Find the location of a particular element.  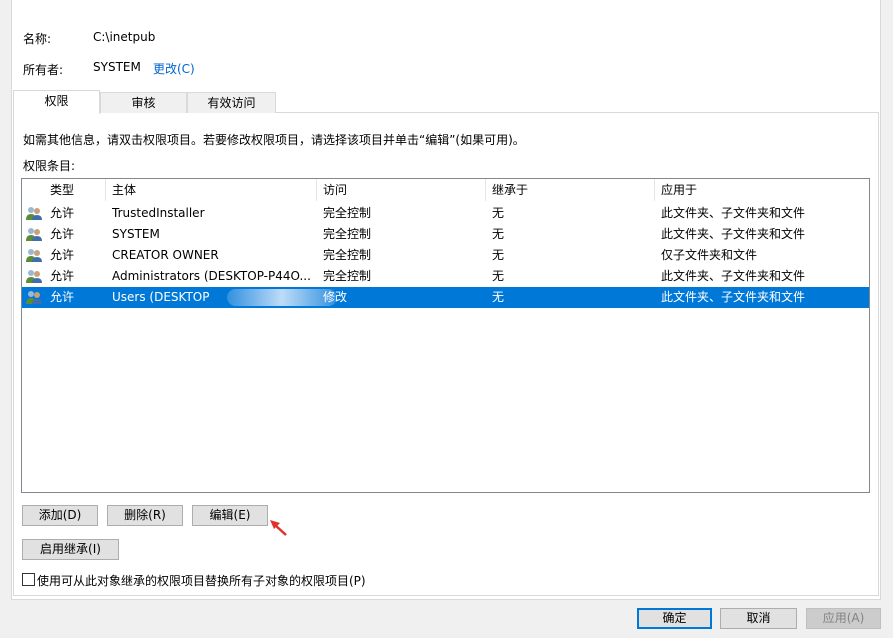

entries-label: 权限条目: is located at coordinates (49, 166).